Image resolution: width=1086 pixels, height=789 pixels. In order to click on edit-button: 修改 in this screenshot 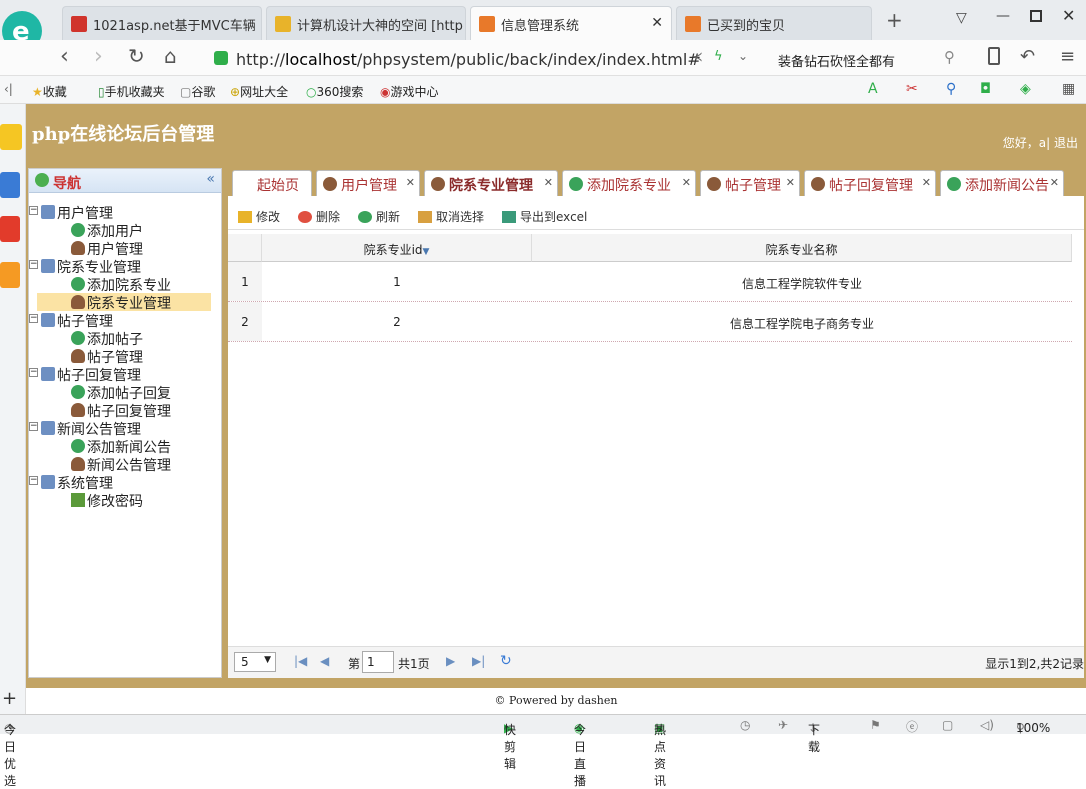, I will do `click(259, 216)`.